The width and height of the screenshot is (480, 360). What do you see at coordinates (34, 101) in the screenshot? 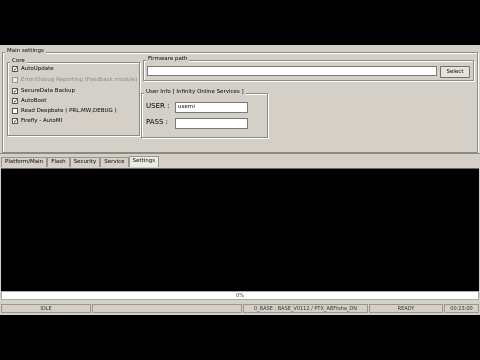
I see `checkbox-label: AutoBoot` at bounding box center [34, 101].